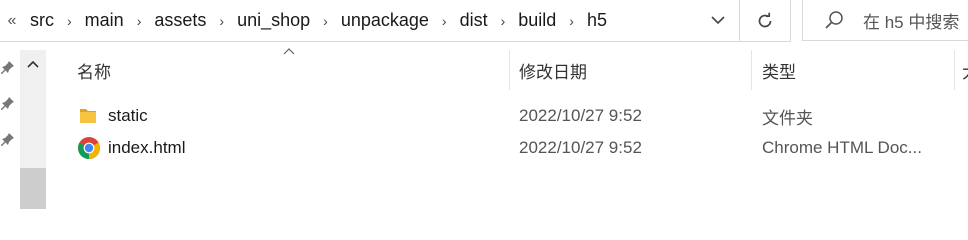  Describe the element at coordinates (273, 20) in the screenshot. I see `breadcrumb-item-uni-shop: uni_shop` at that location.